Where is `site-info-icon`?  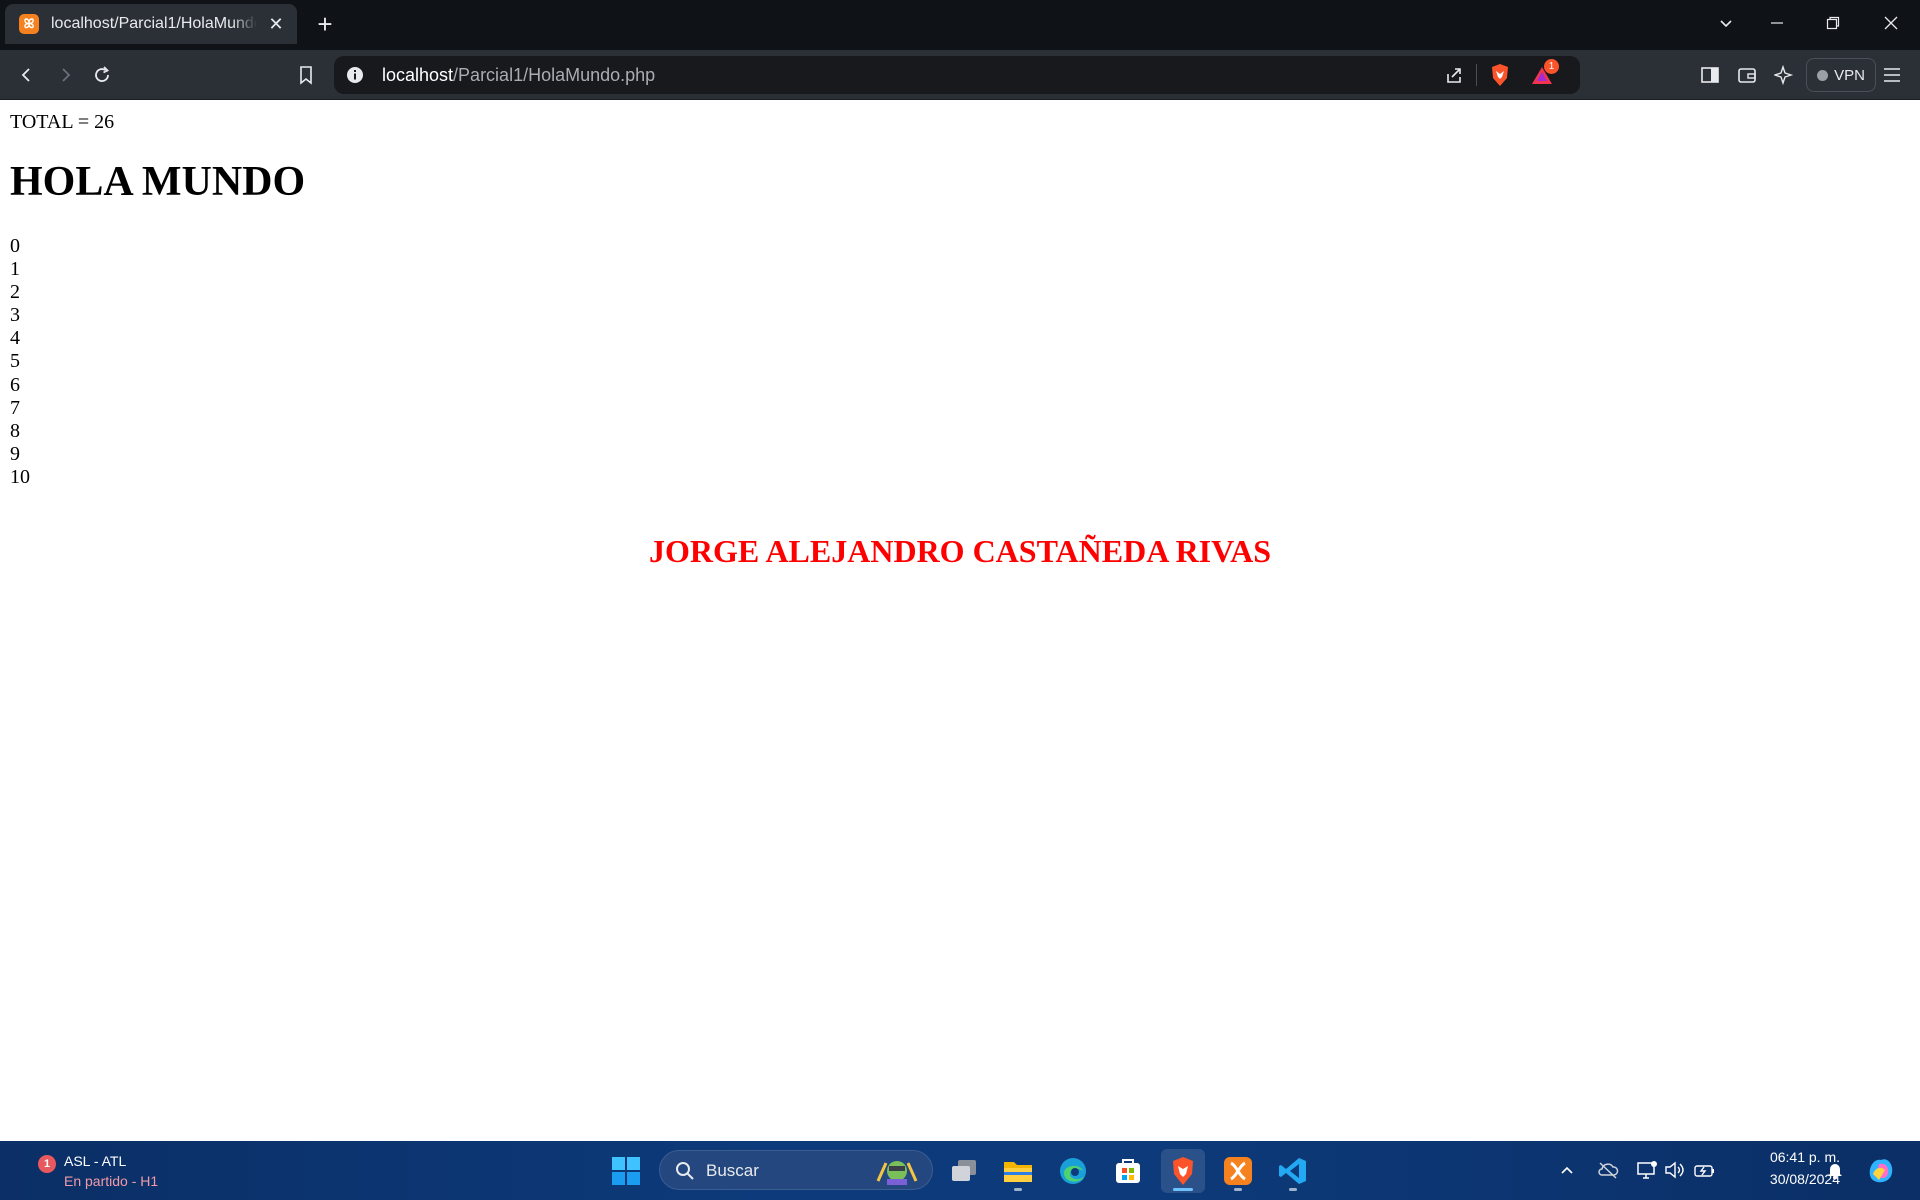
site-info-icon is located at coordinates (355, 75).